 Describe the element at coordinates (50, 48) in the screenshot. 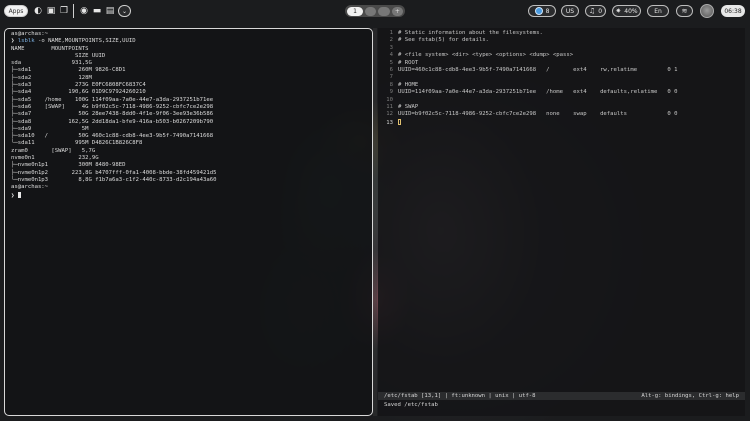

I see `terminal-line: NAME MOUNTPOINTS` at that location.